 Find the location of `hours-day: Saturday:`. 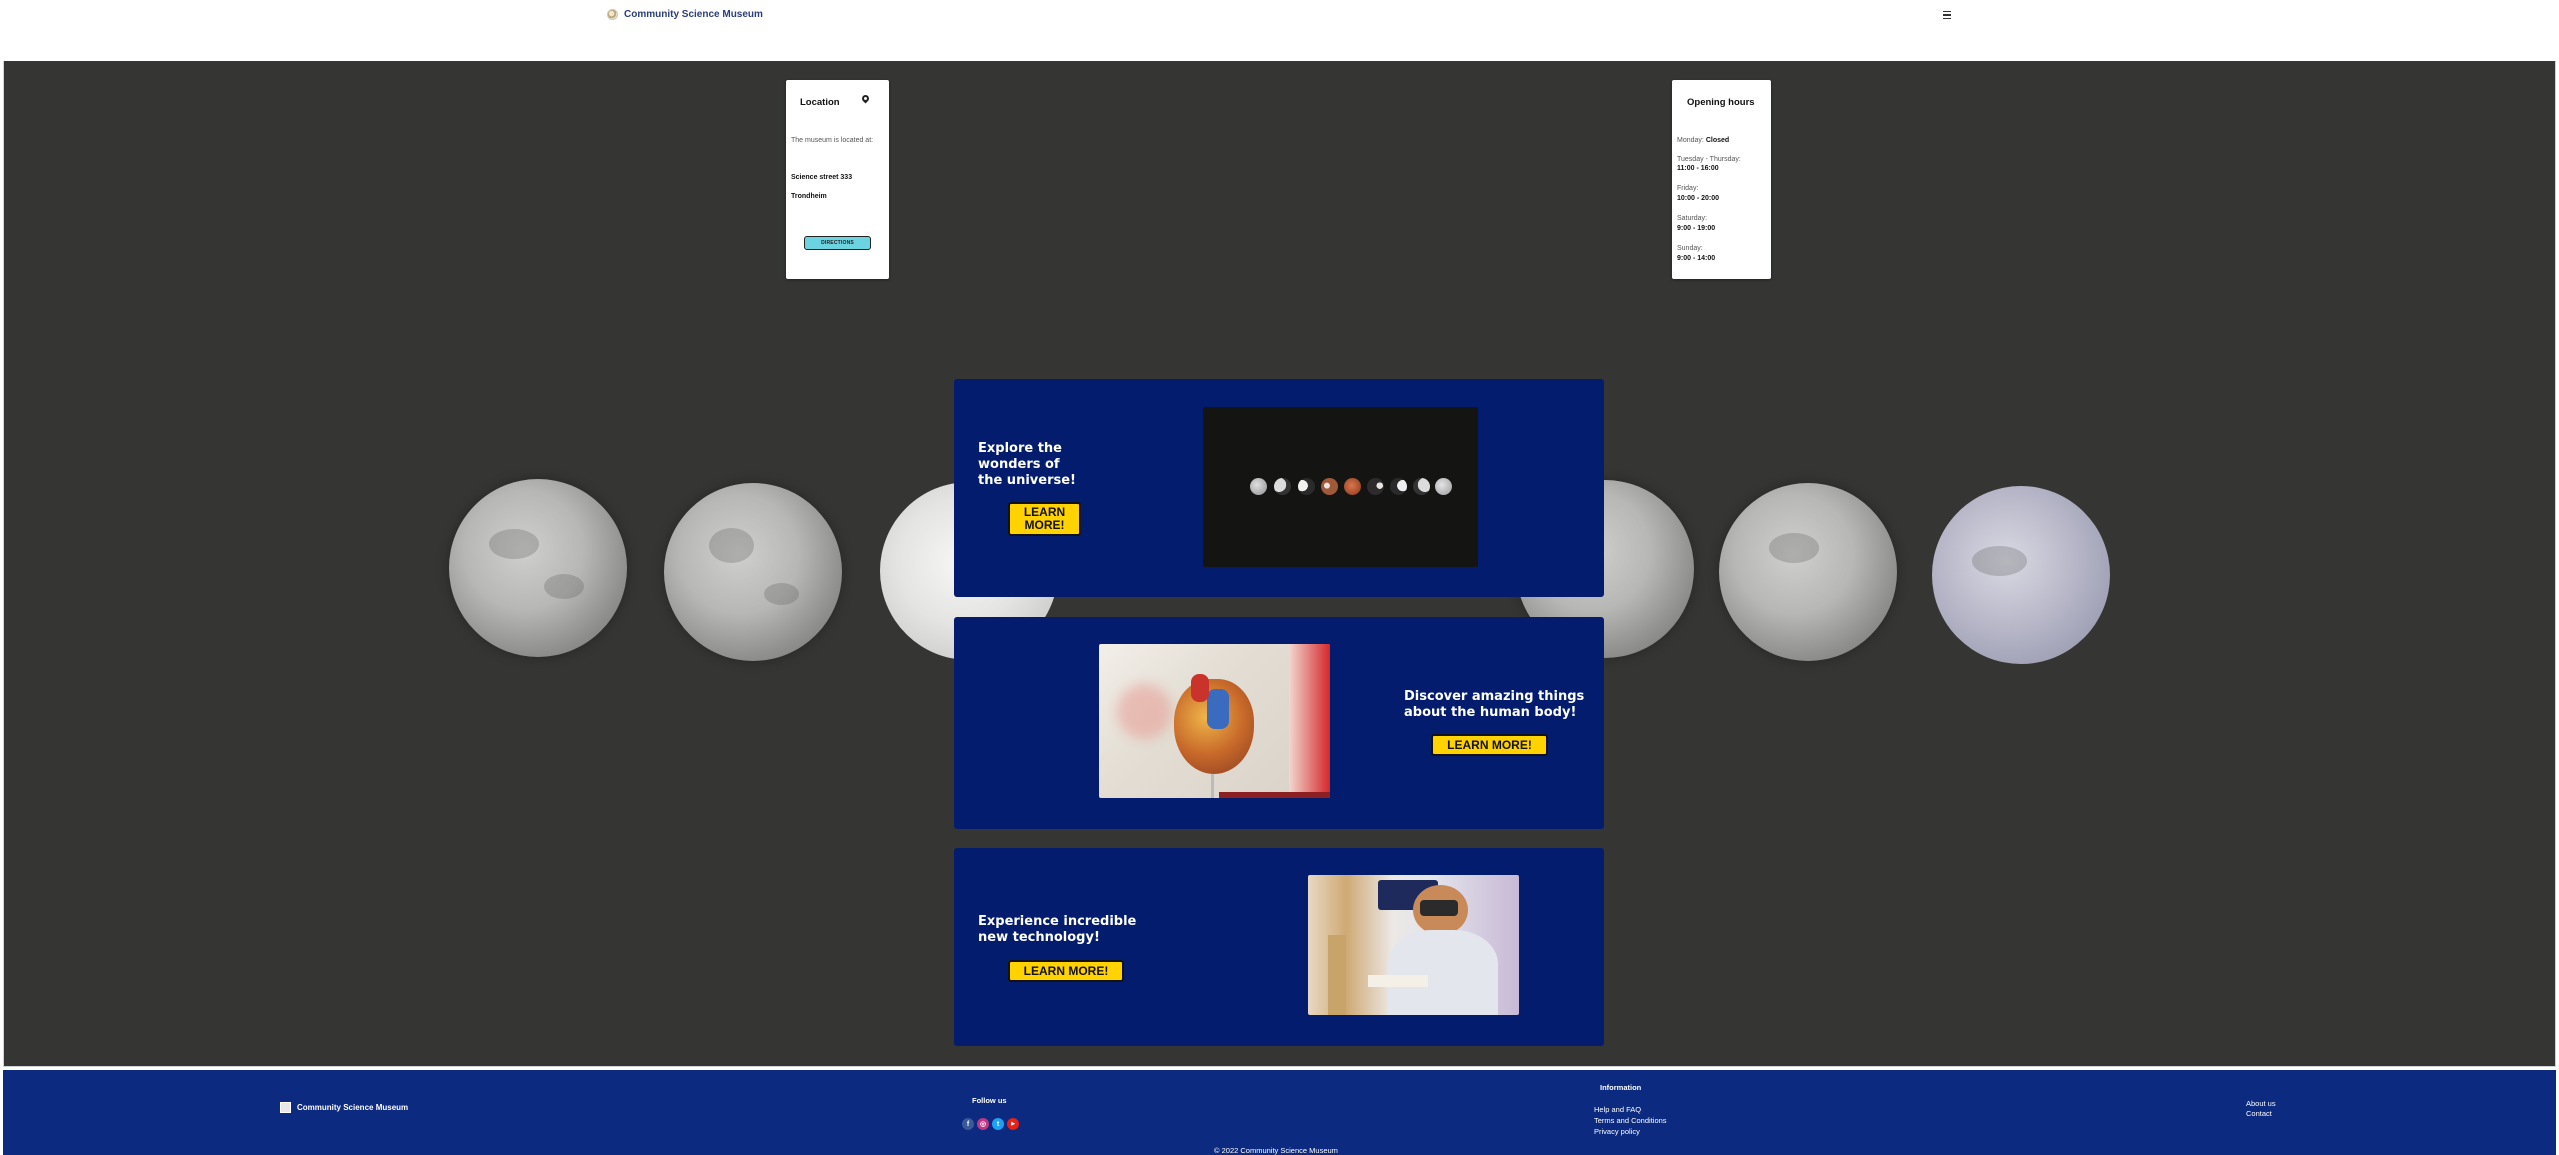

hours-day: Saturday: is located at coordinates (1692, 218).